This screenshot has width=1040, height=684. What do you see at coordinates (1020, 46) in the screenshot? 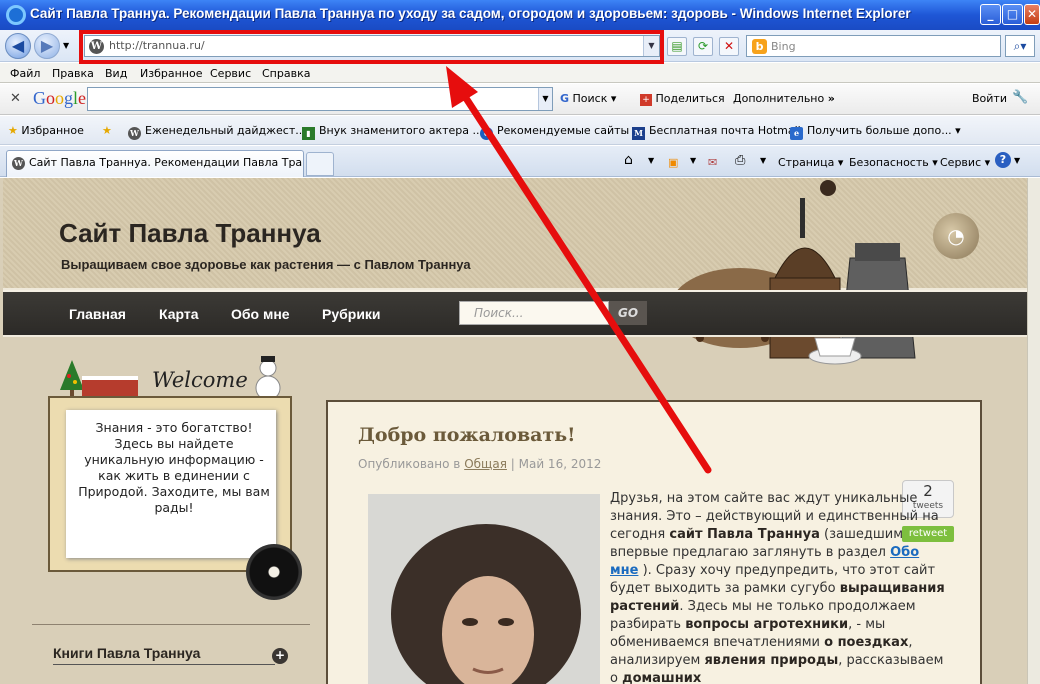
I see `search-go-icon: ⌕▾` at bounding box center [1020, 46].